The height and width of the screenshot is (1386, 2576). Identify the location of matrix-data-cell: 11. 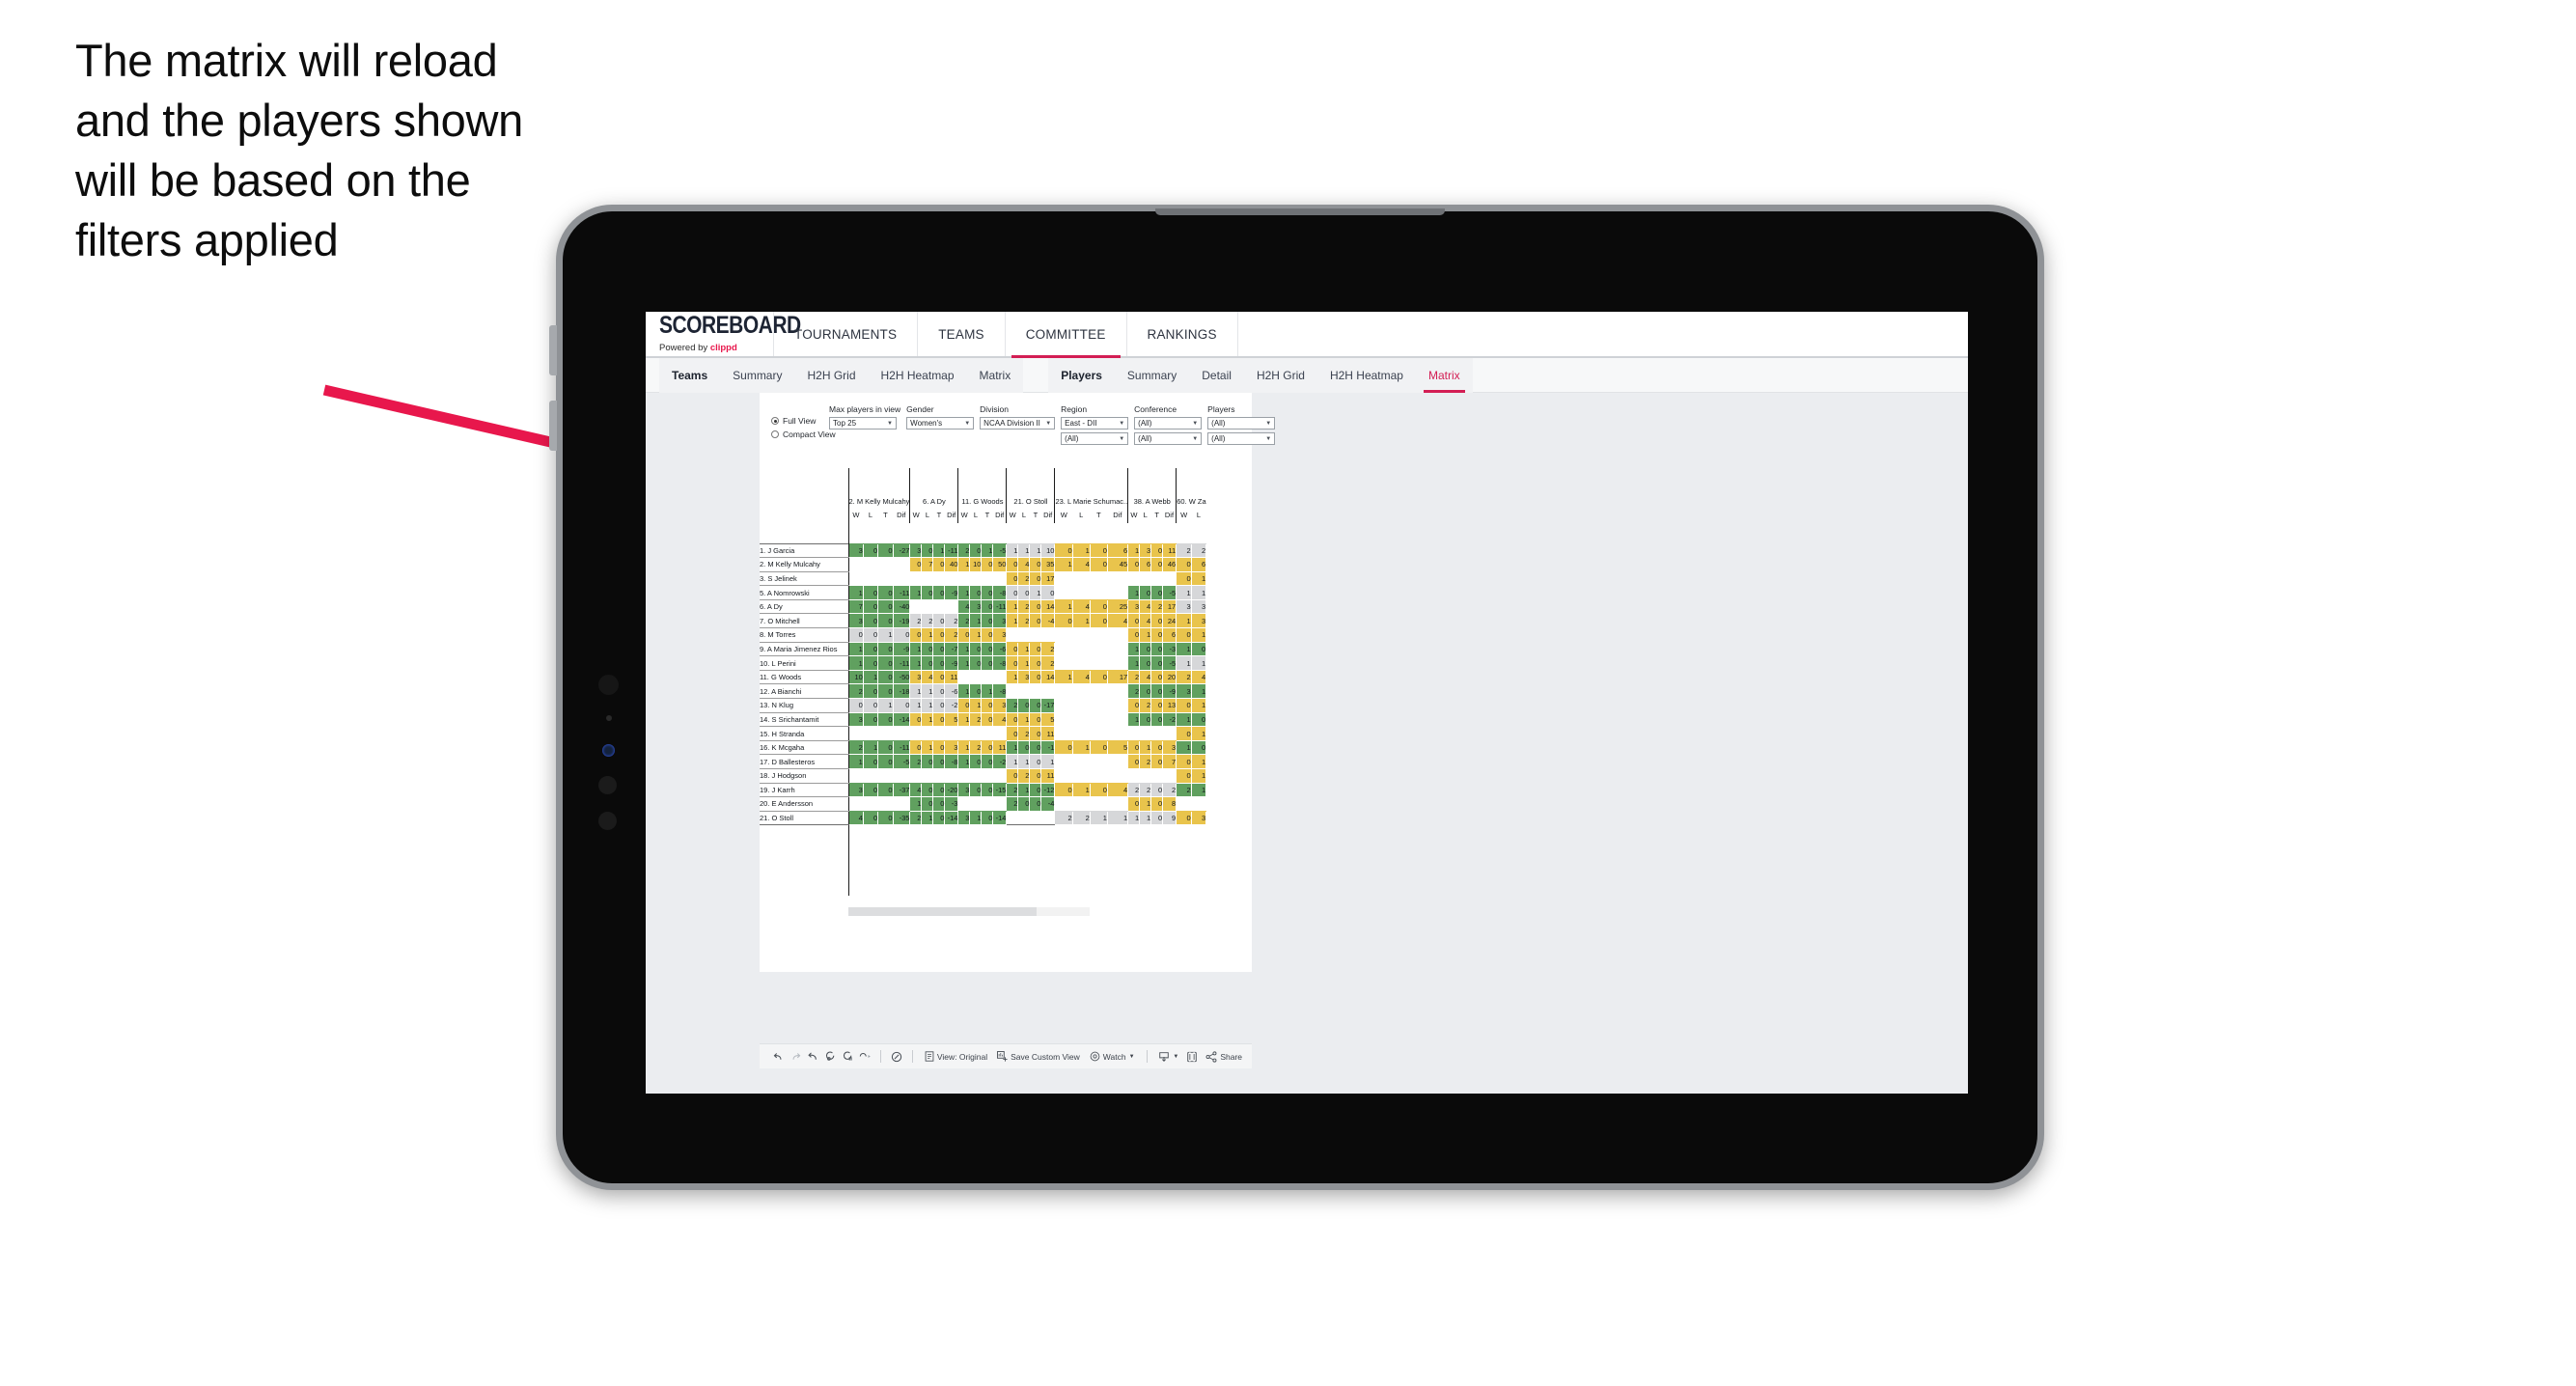
(1048, 733).